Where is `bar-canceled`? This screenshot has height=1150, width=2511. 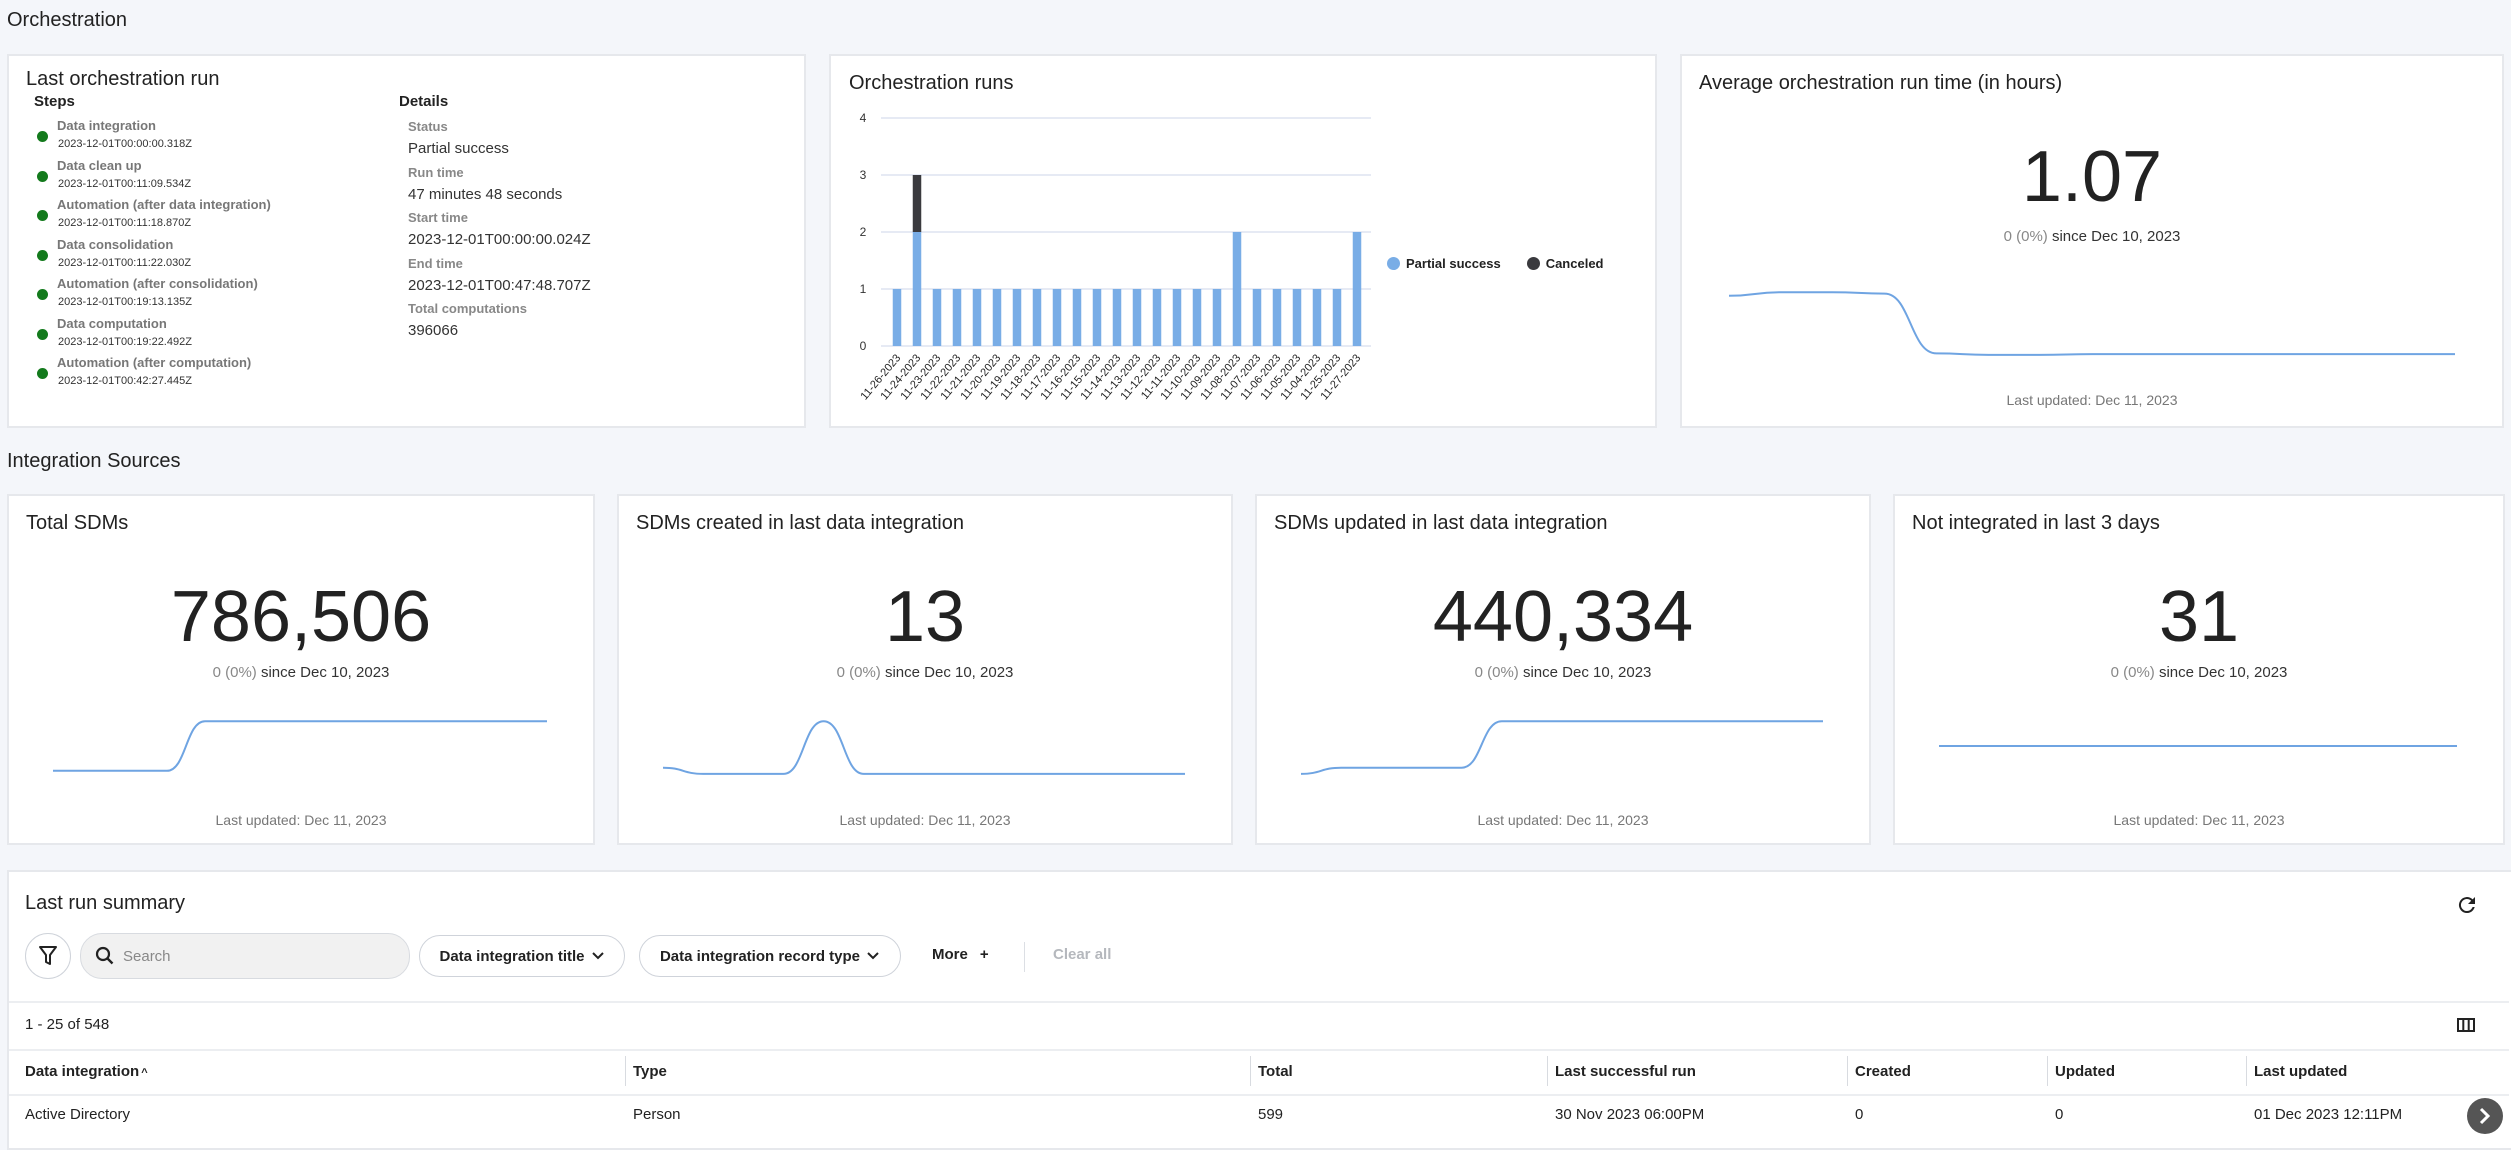
bar-canceled is located at coordinates (917, 203).